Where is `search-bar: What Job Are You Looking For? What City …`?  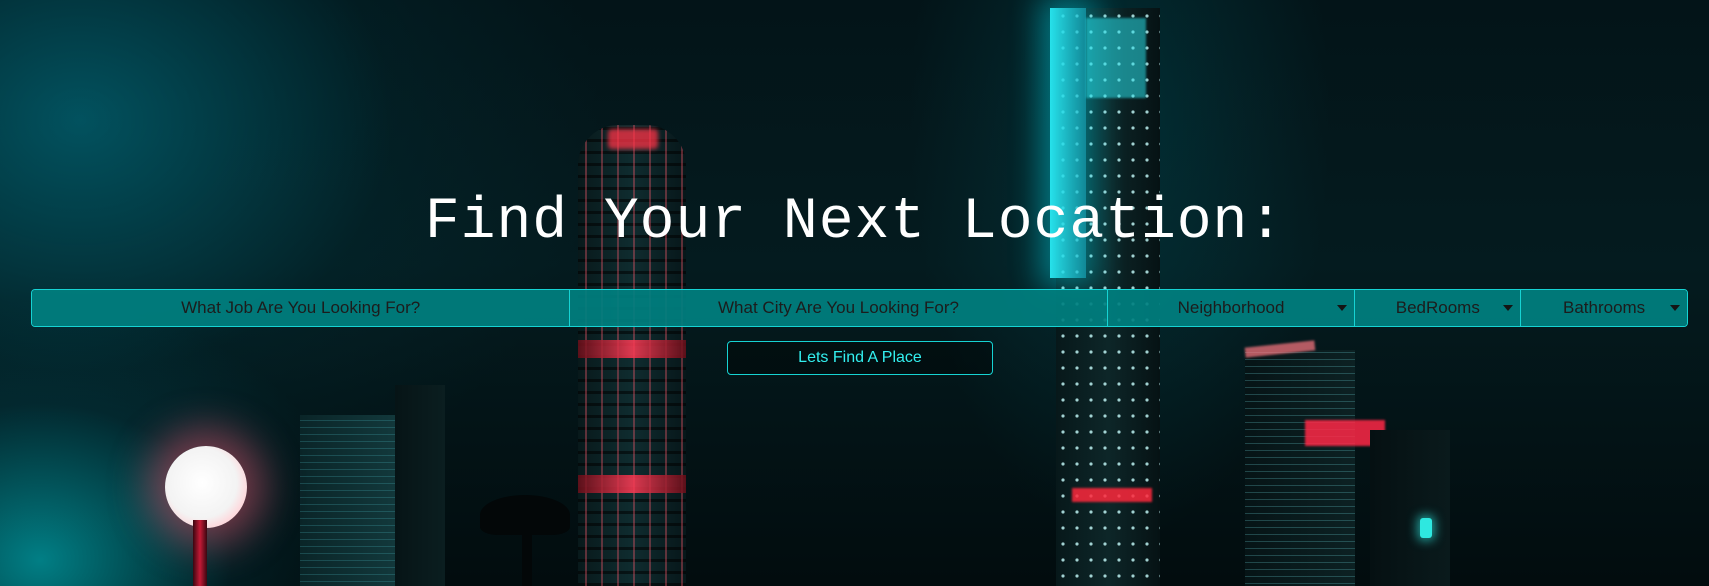
search-bar: What Job Are You Looking For? What City … is located at coordinates (859, 308).